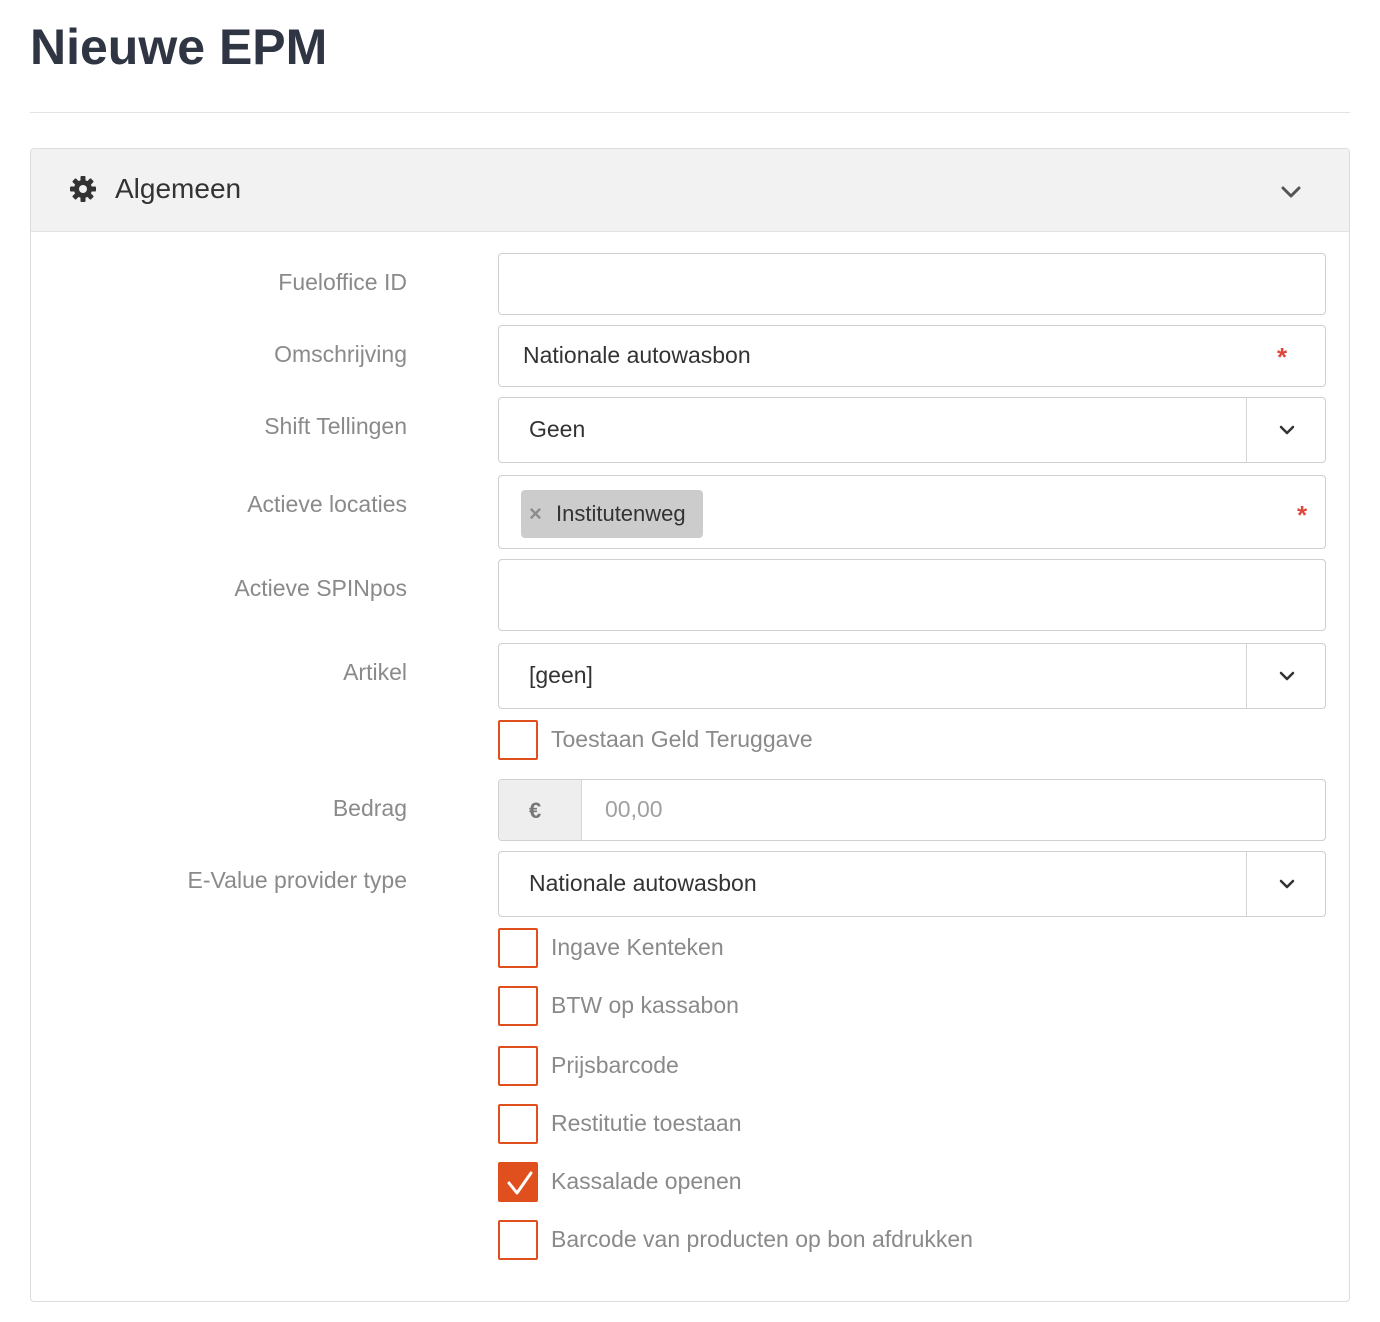  Describe the element at coordinates (179, 47) in the screenshot. I see `page-title: Nieuwe EPM` at that location.